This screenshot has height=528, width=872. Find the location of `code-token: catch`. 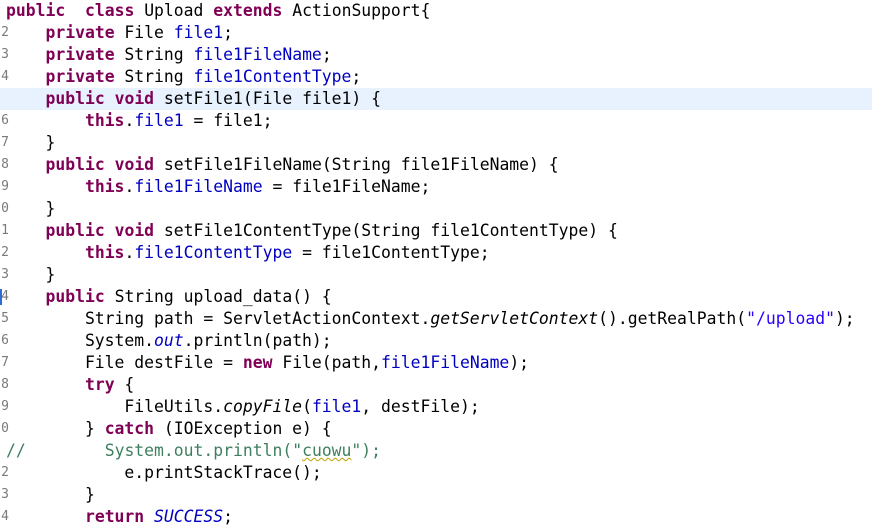

code-token: catch is located at coordinates (129, 428).